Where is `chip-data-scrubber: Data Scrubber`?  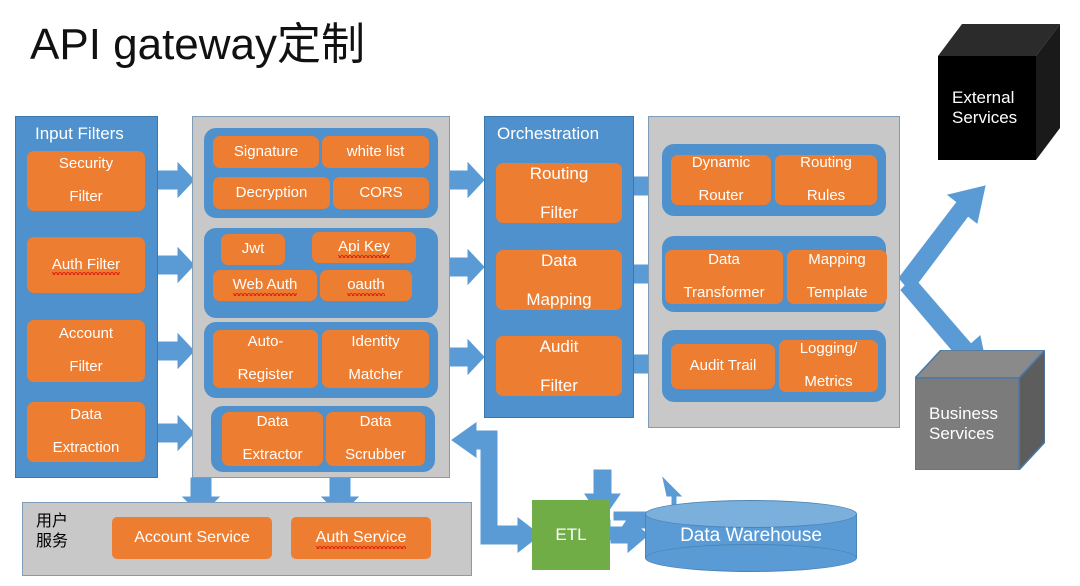
chip-data-scrubber: Data Scrubber is located at coordinates (375, 439).